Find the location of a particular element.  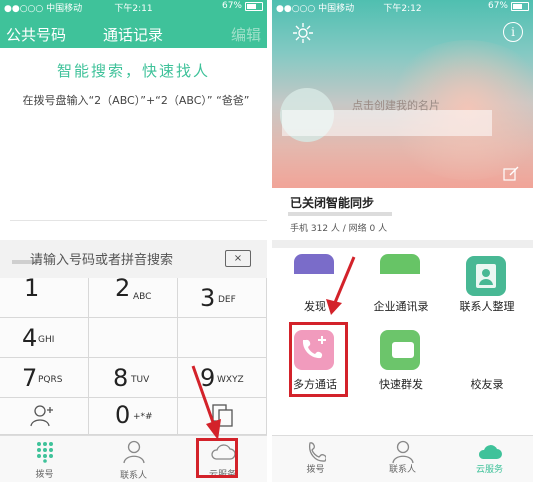

app-alumni: 校友录 is located at coordinates (487, 372).